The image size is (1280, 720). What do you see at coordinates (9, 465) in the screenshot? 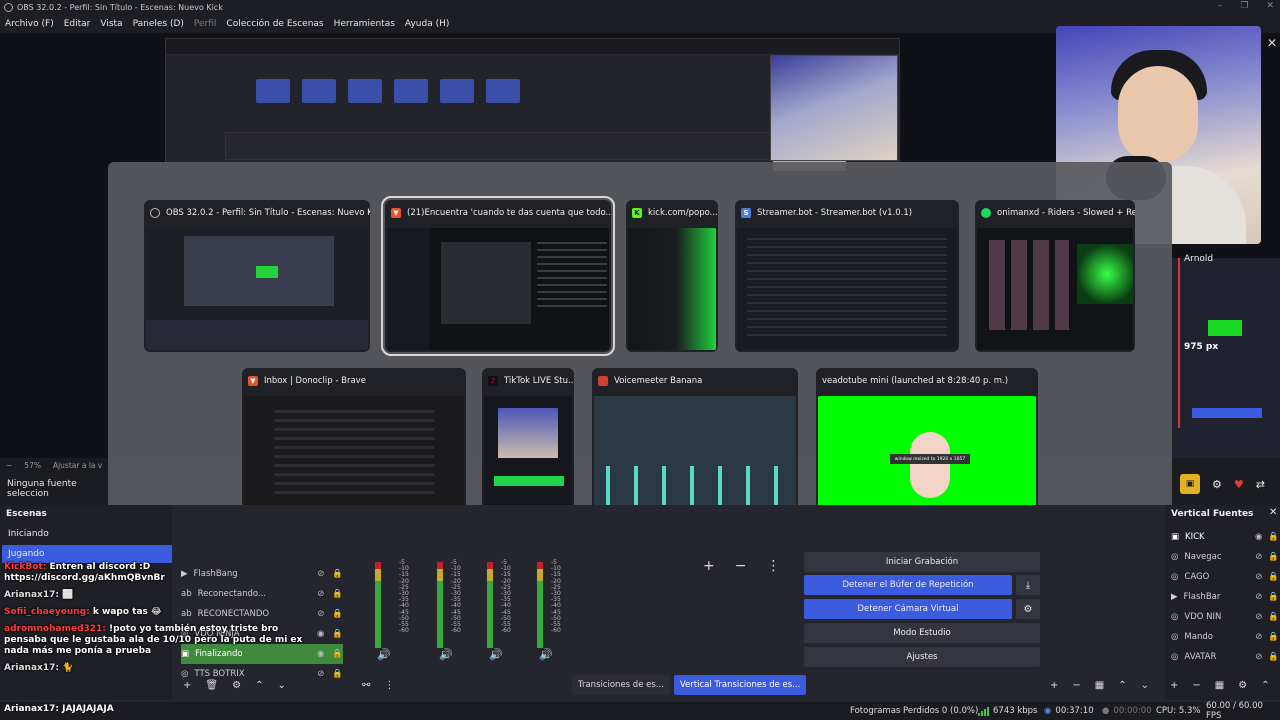
I see `zoom-out-icon: −` at bounding box center [9, 465].